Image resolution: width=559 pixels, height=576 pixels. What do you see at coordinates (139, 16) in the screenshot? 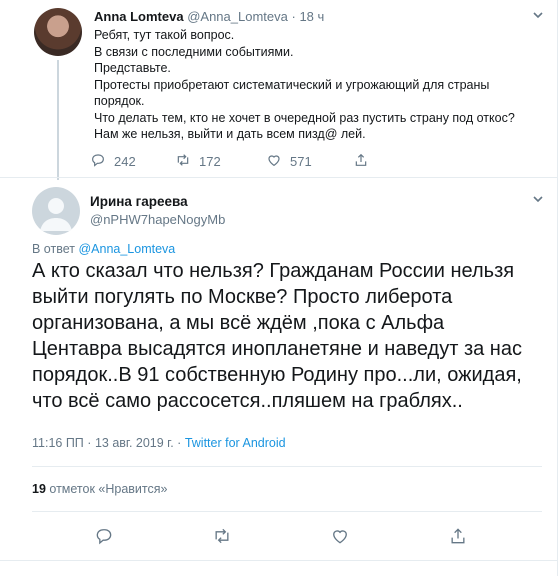
I see `parent-display-name: Anna Lomteva` at bounding box center [139, 16].